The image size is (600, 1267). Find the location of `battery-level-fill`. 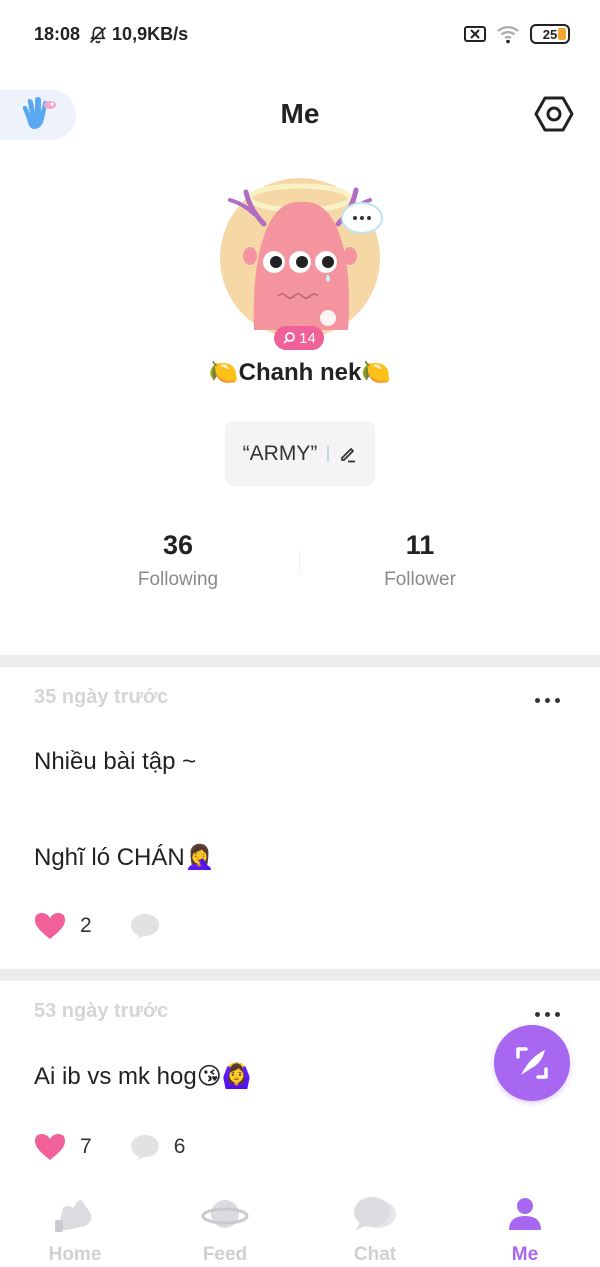

battery-level-fill is located at coordinates (562, 34).